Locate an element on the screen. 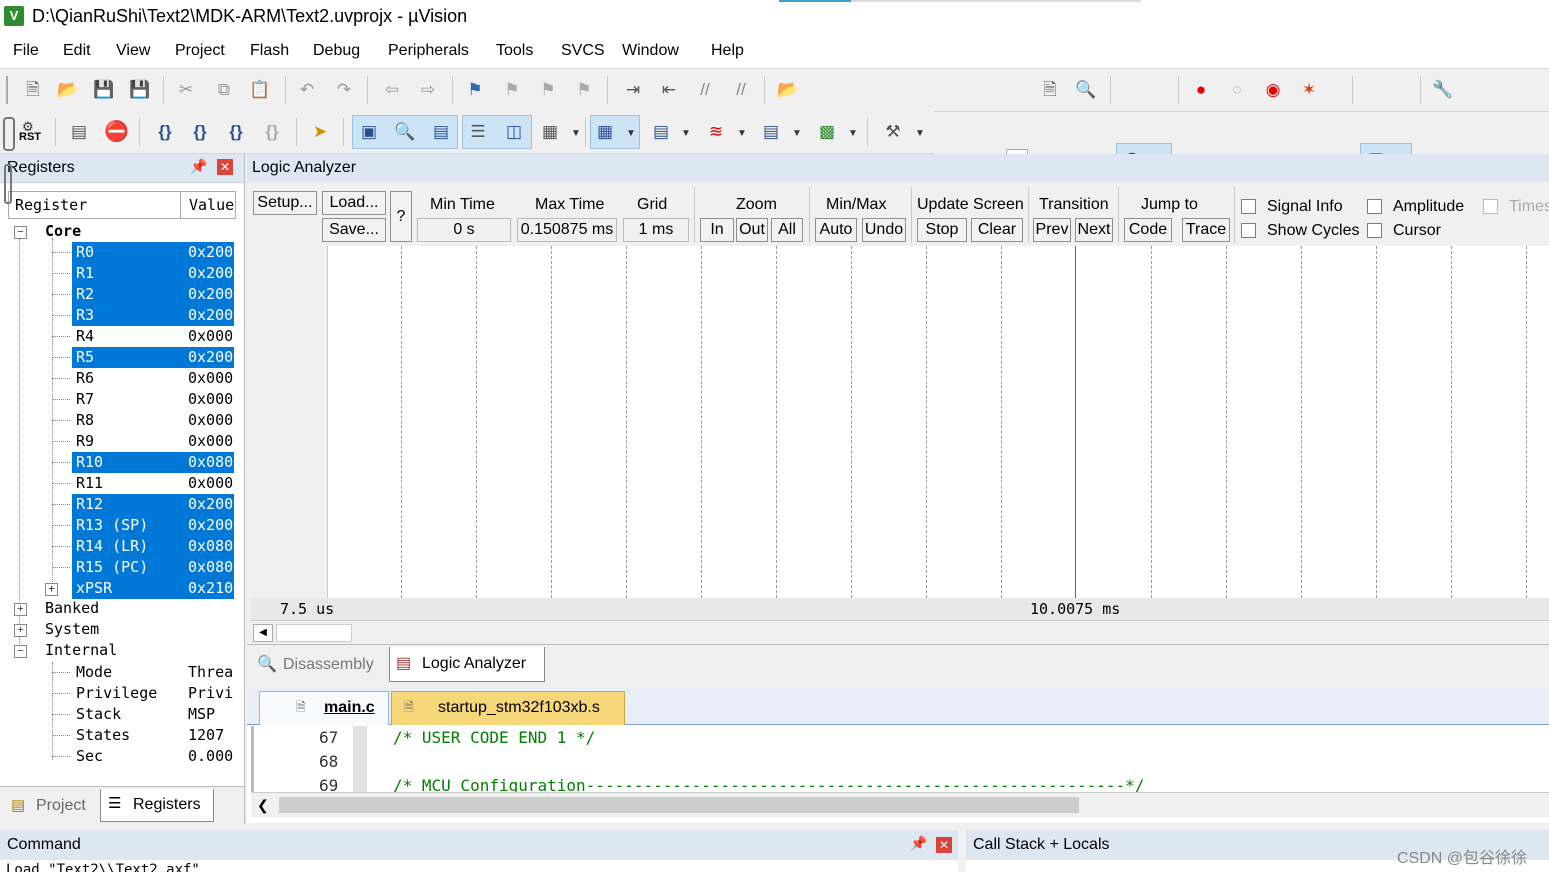 This screenshot has width=1549, height=872. call-stack-window-icon: ◫ is located at coordinates (514, 132).